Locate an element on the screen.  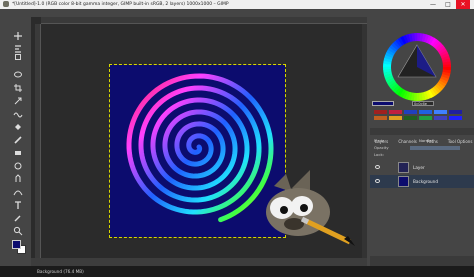
rect-select-icon is located at coordinates (18, 57).